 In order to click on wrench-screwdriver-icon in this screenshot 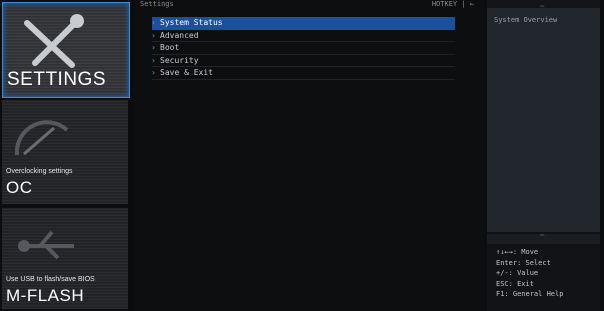, I will do `click(54, 41)`.